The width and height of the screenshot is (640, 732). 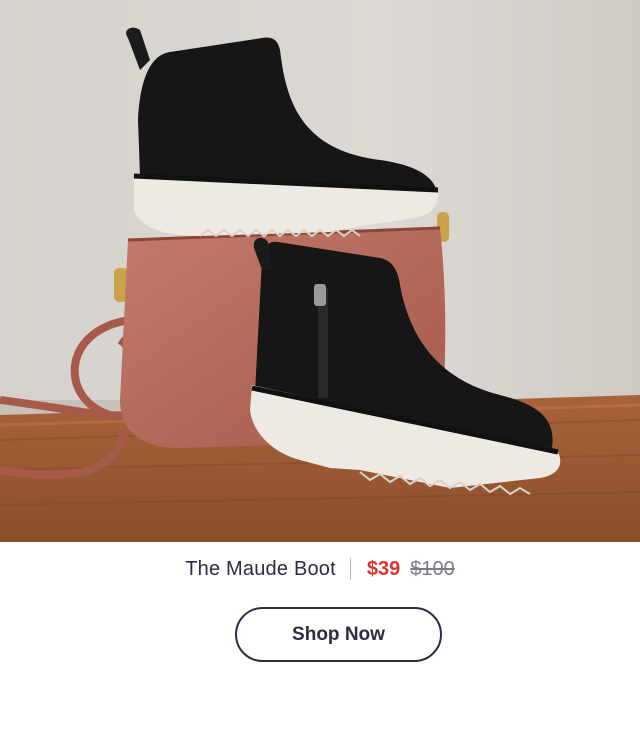 What do you see at coordinates (432, 568) in the screenshot?
I see `original-price: $100` at bounding box center [432, 568].